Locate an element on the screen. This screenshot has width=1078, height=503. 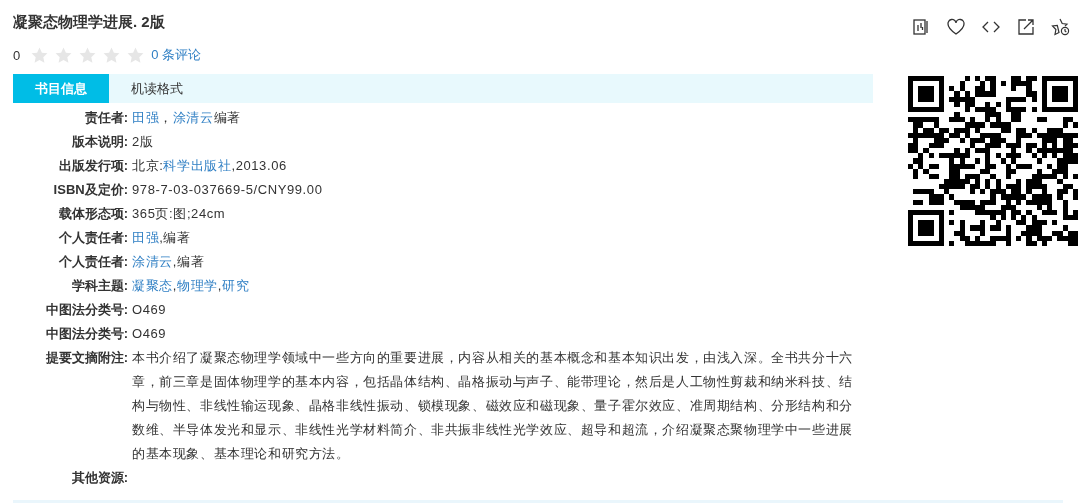
value-link: 科学出版社 is located at coordinates (197, 165).